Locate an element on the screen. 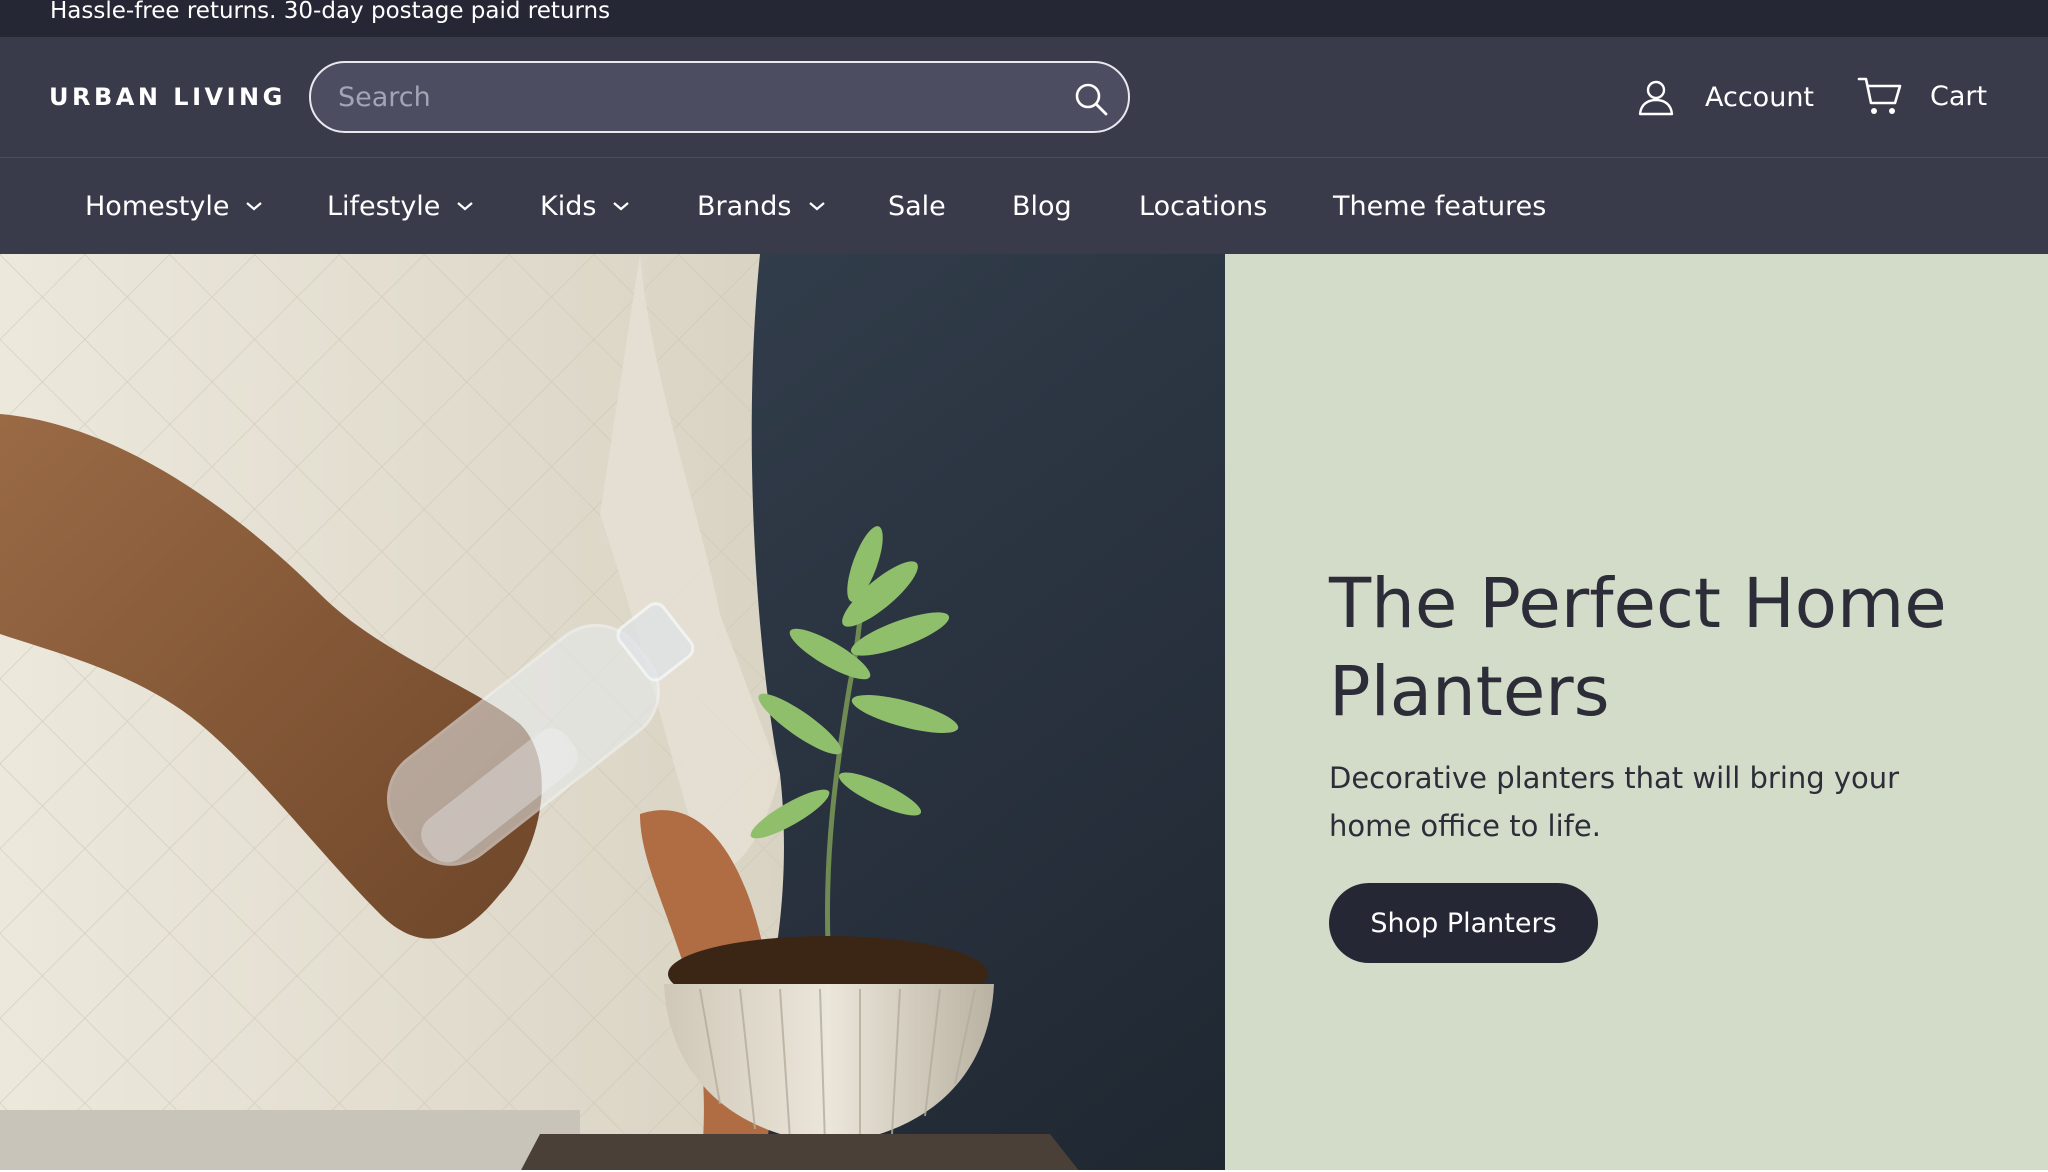  nav-item-theme-features: Theme features is located at coordinates (1439, 206).